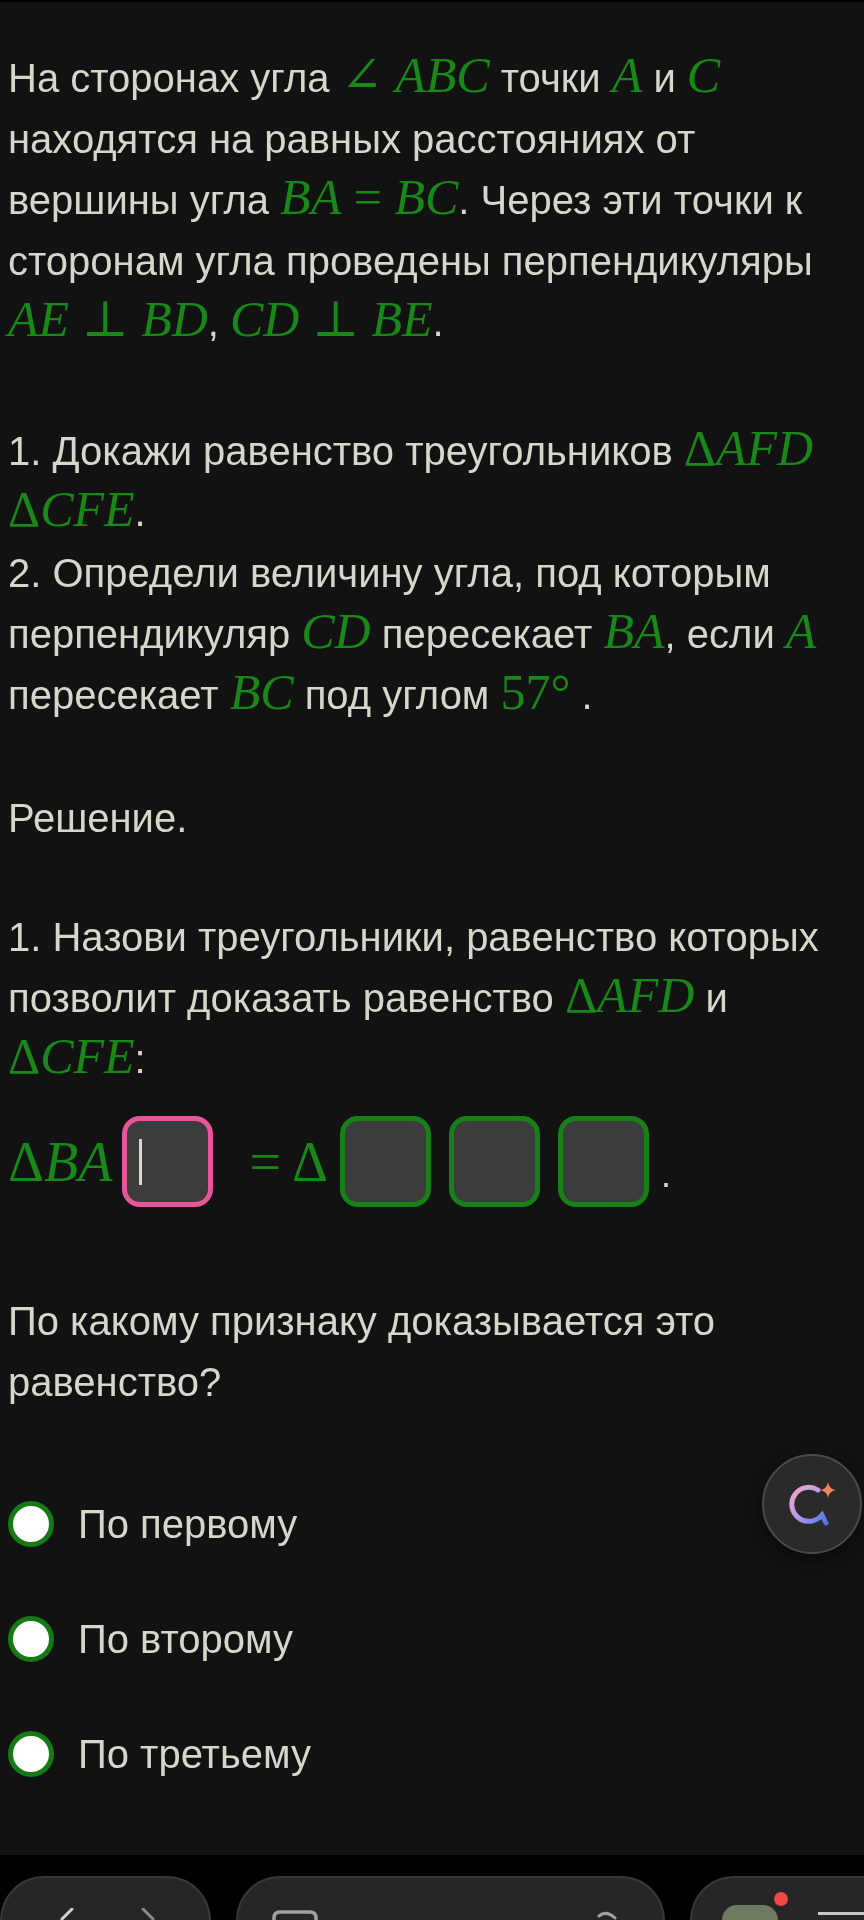 Image resolution: width=864 pixels, height=1920 pixels. Describe the element at coordinates (153, 1524) in the screenshot. I see `answer-option: По первому` at that location.